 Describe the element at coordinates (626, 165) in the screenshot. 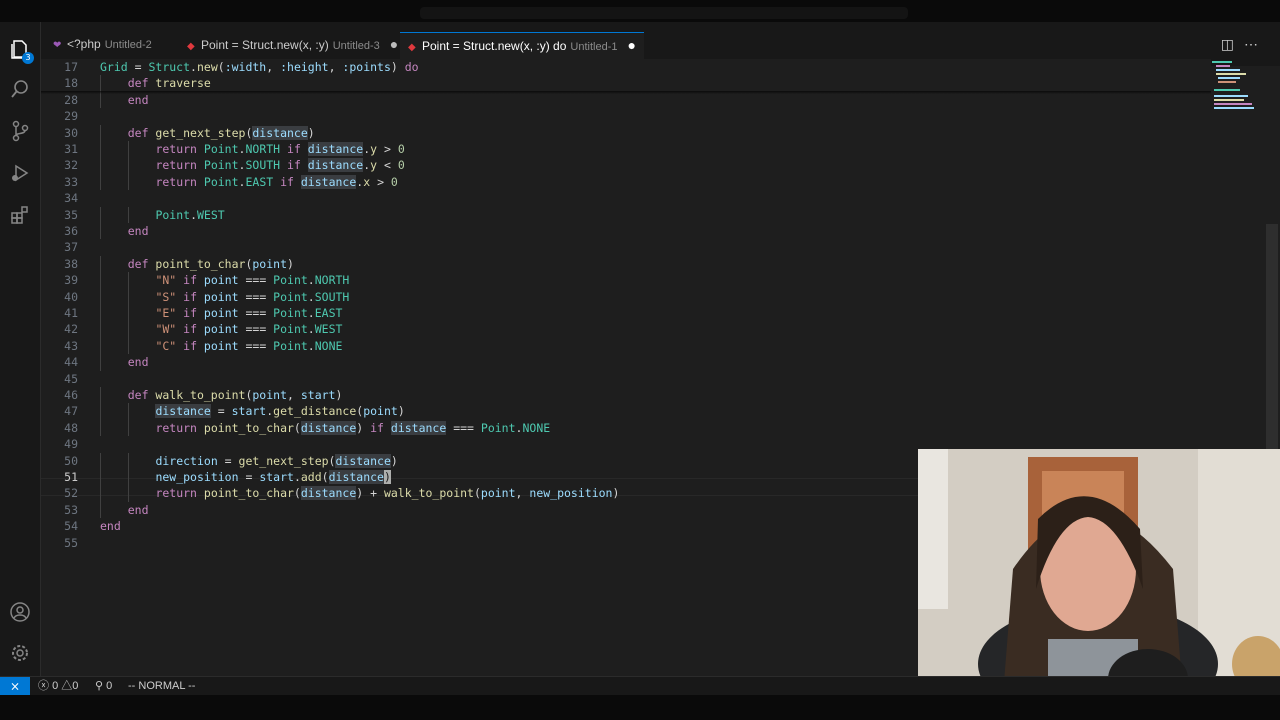

I see `code-line: 32 return Point.SOUTH if distance.y < 0` at that location.